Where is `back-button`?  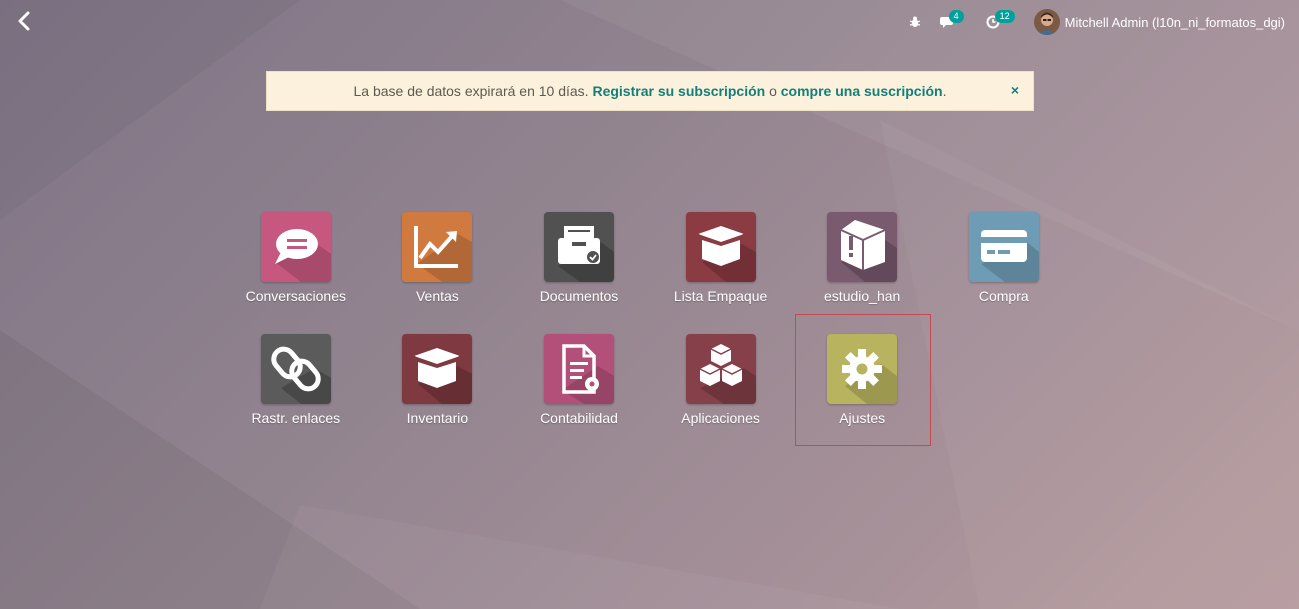
back-button is located at coordinates (25, 21).